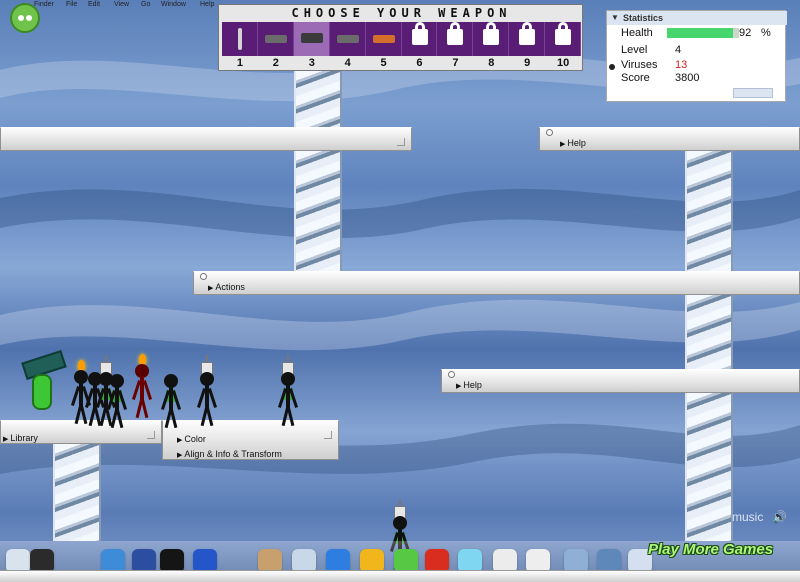 This screenshot has height=582, width=800. I want to click on statistics-toolbar, so click(753, 93).